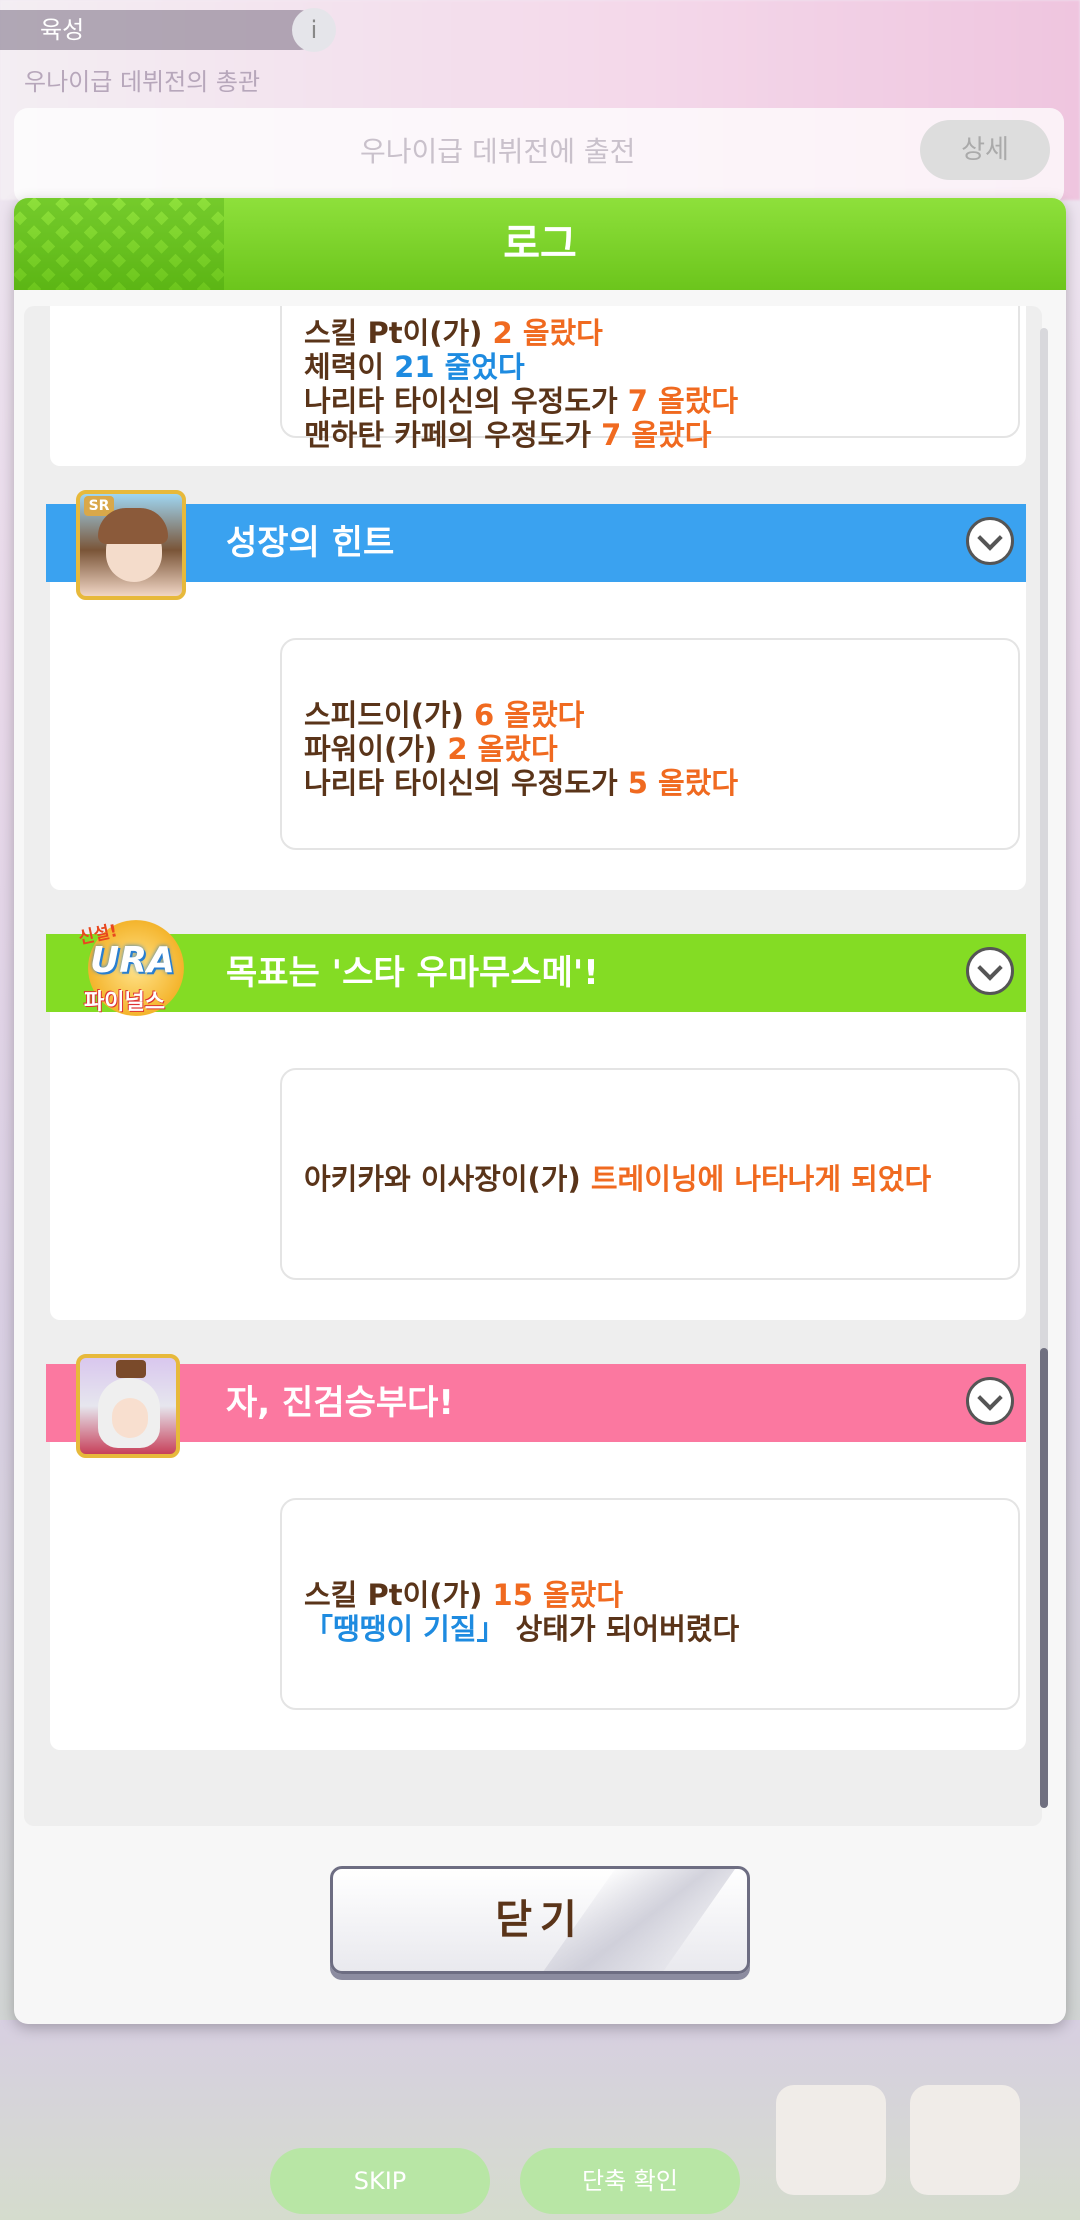  Describe the element at coordinates (310, 543) in the screenshot. I see `entry-title: 성장의 힌트` at that location.